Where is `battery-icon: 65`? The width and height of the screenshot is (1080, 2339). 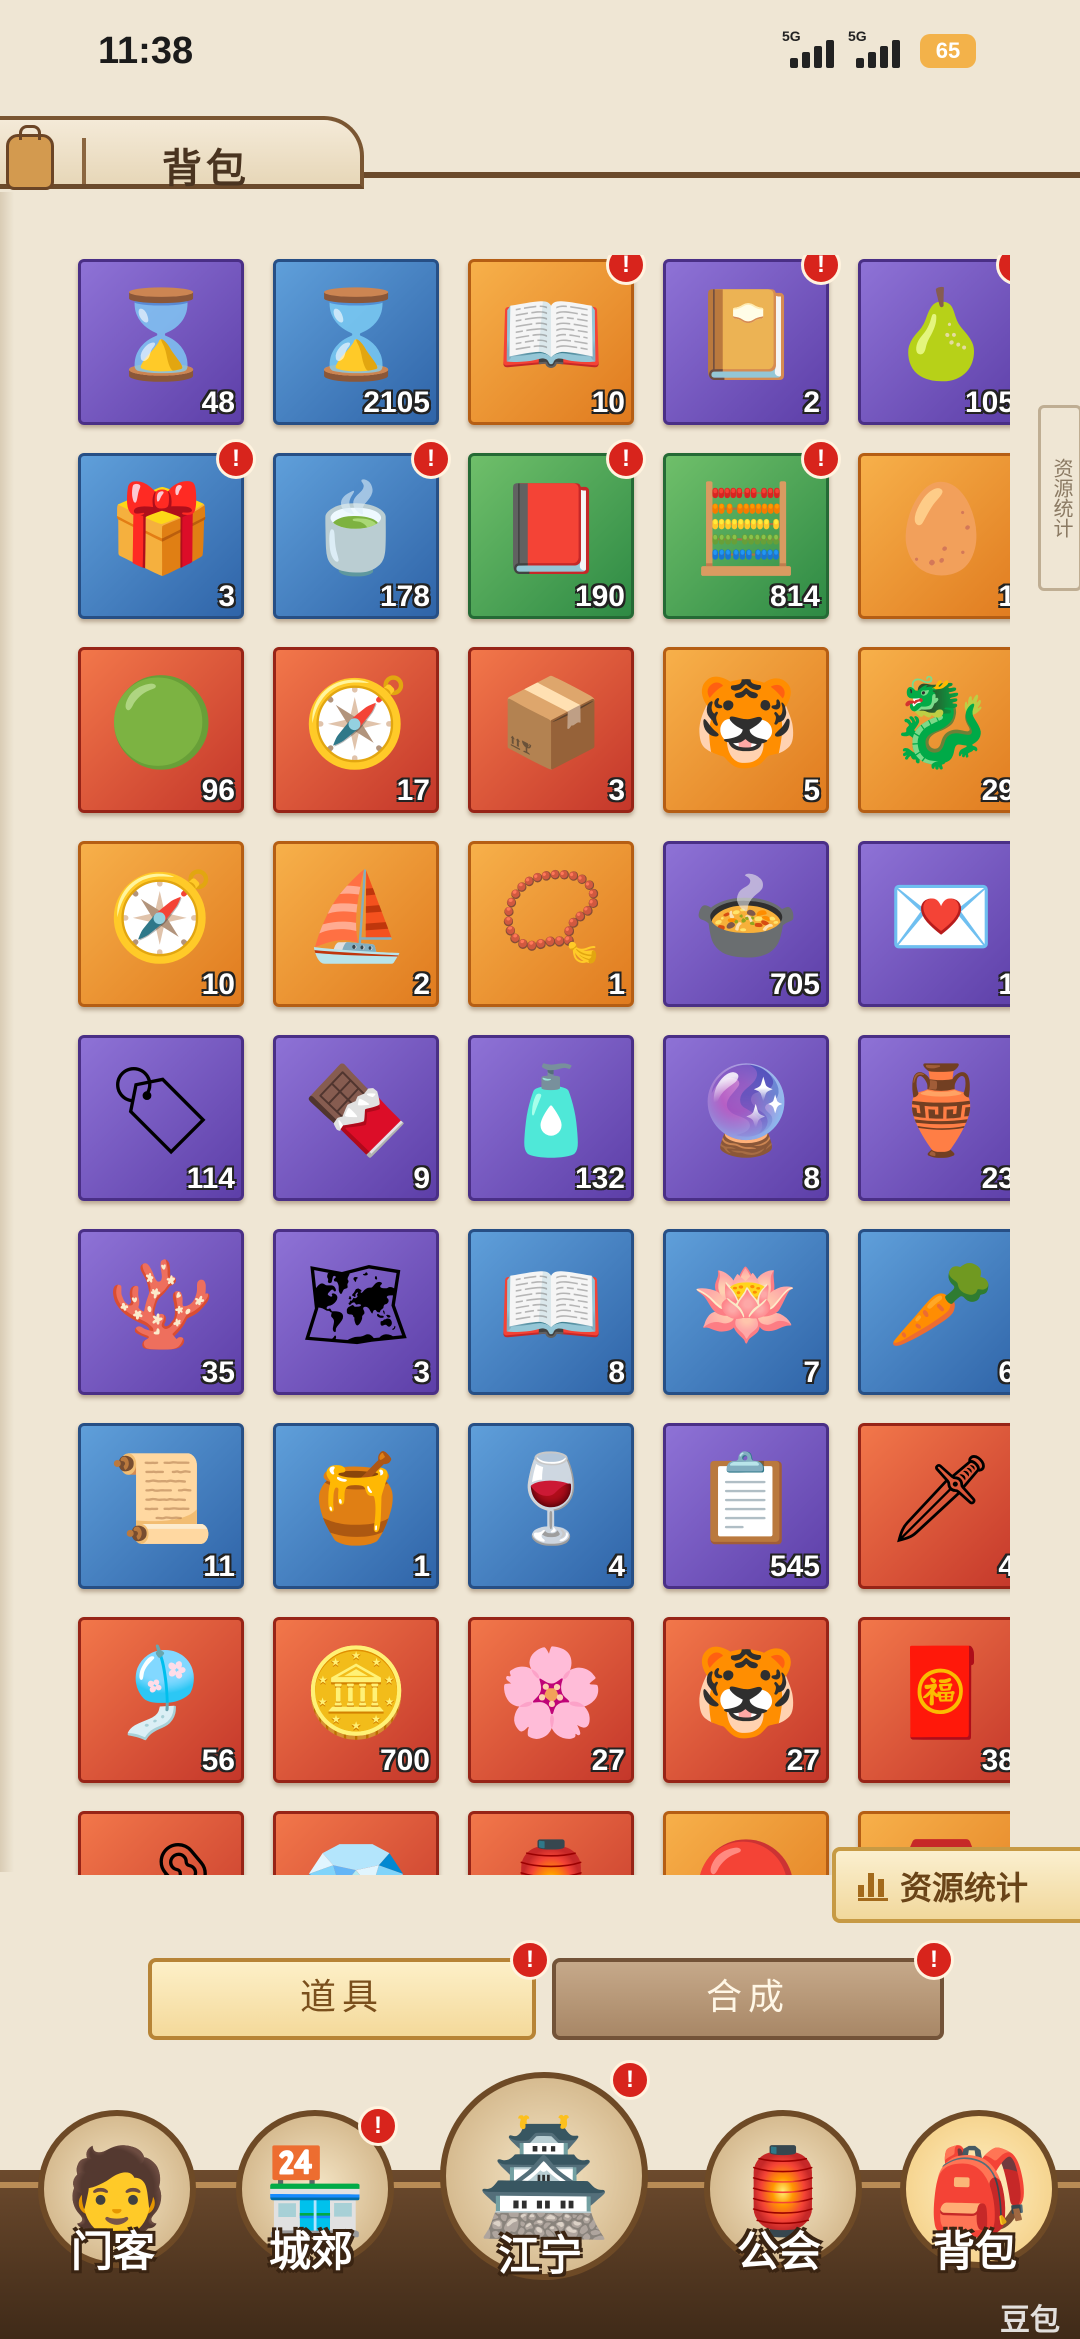
battery-icon: 65 is located at coordinates (948, 51).